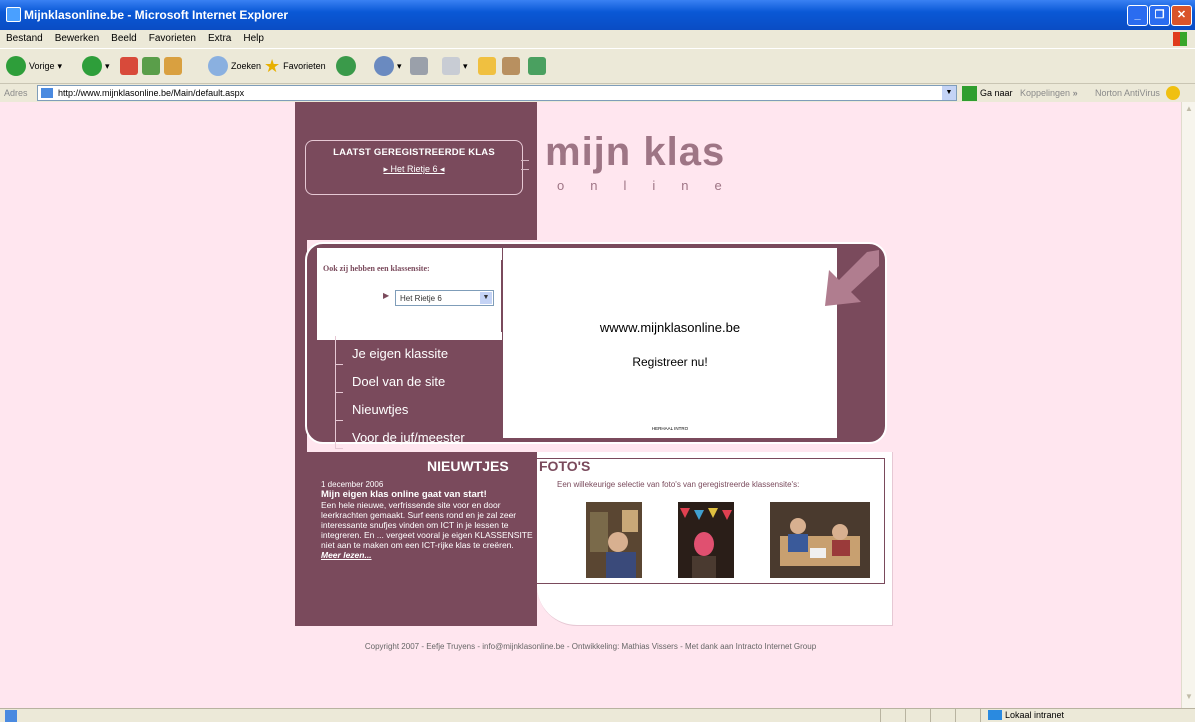 The height and width of the screenshot is (722, 1195). What do you see at coordinates (1188, 405) in the screenshot?
I see `vertical-scrollbar: ▲ ▼` at bounding box center [1188, 405].